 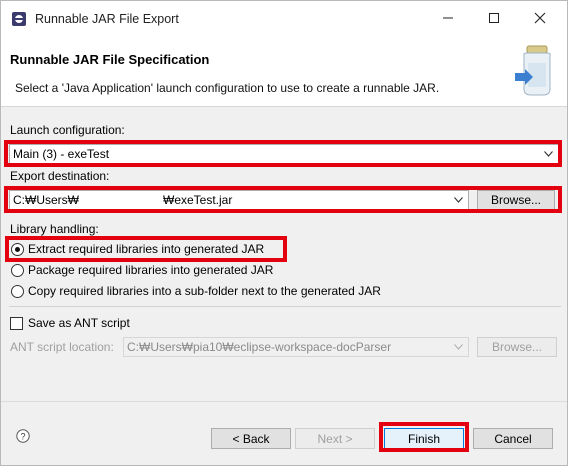 I want to click on title-bar: Runnable JAR File Export, so click(x=284, y=19).